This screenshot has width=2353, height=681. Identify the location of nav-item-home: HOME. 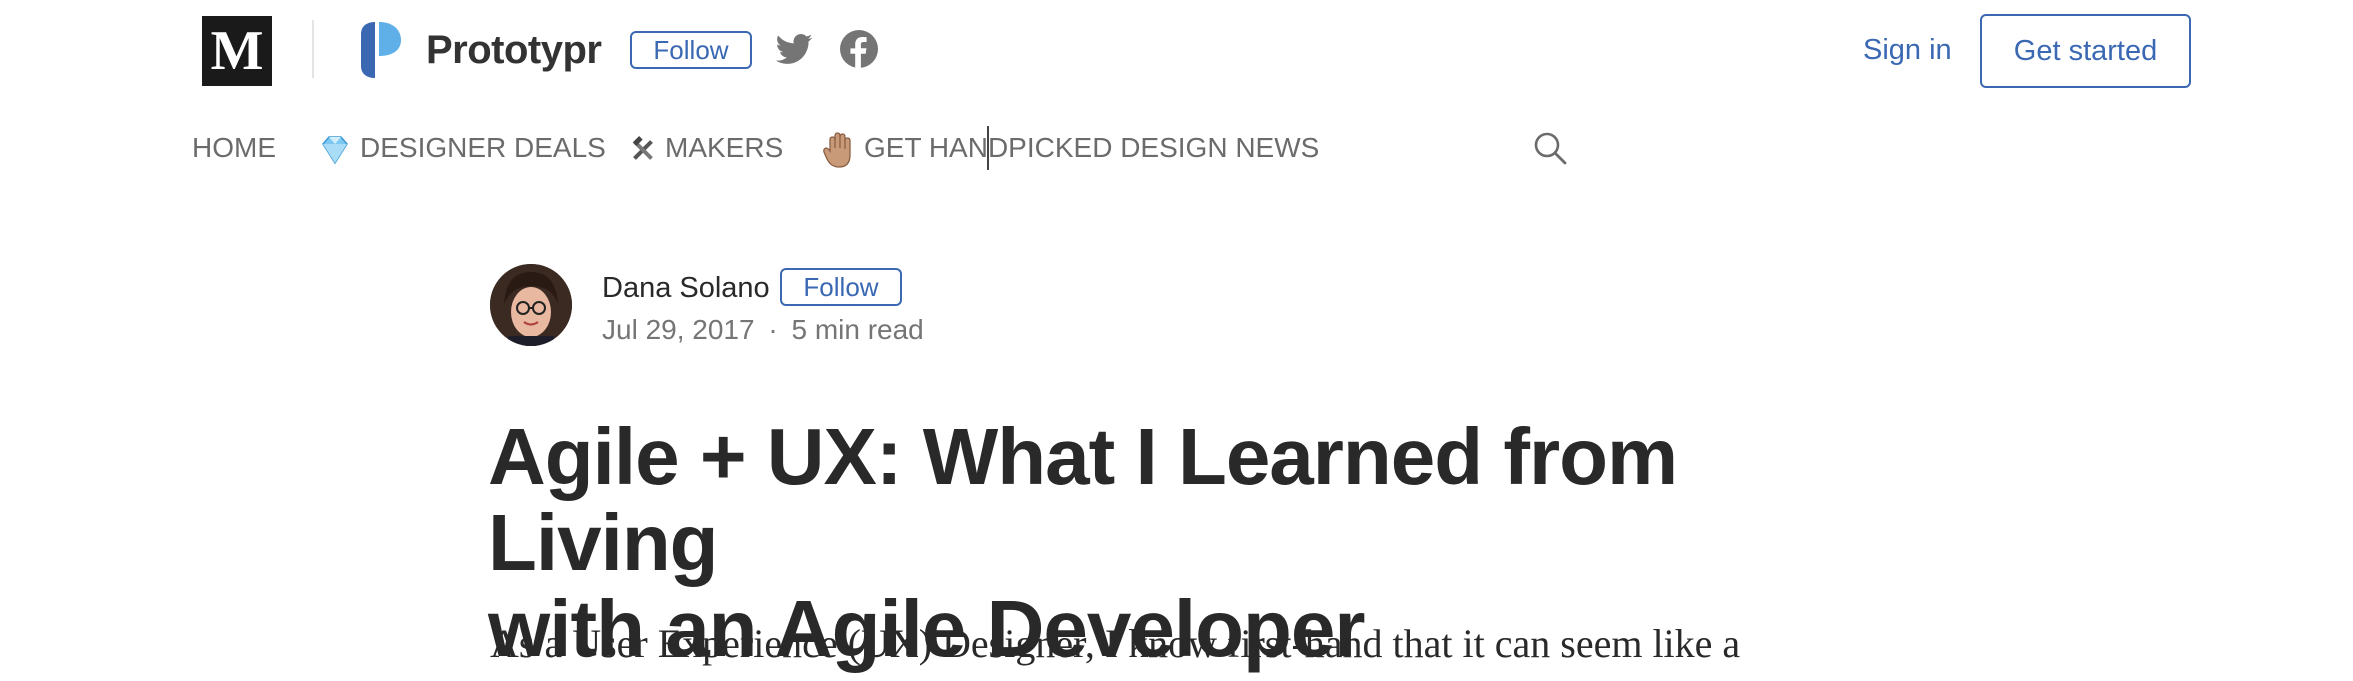
(234, 148).